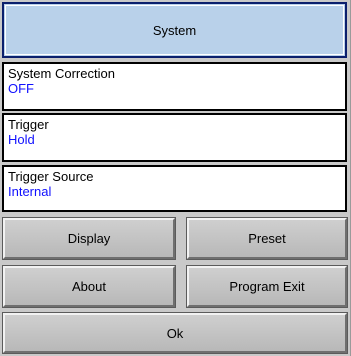 This screenshot has width=351, height=356. Describe the element at coordinates (174, 137) in the screenshot. I see `trigger-field: Trigger Hold` at that location.